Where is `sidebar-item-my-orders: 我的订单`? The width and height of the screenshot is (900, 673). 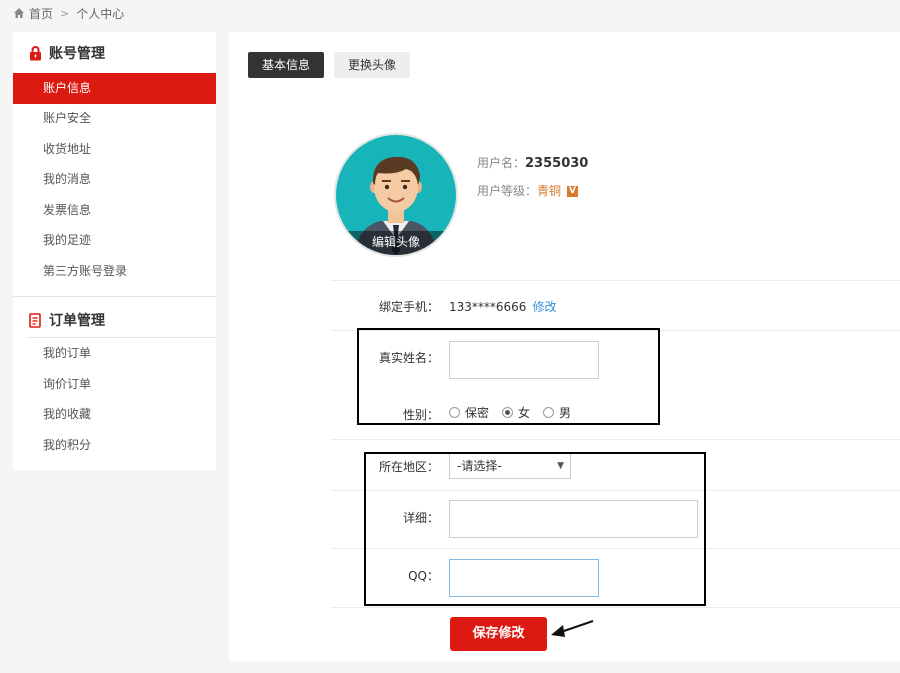
sidebar-item-my-orders: 我的订单 is located at coordinates (114, 353).